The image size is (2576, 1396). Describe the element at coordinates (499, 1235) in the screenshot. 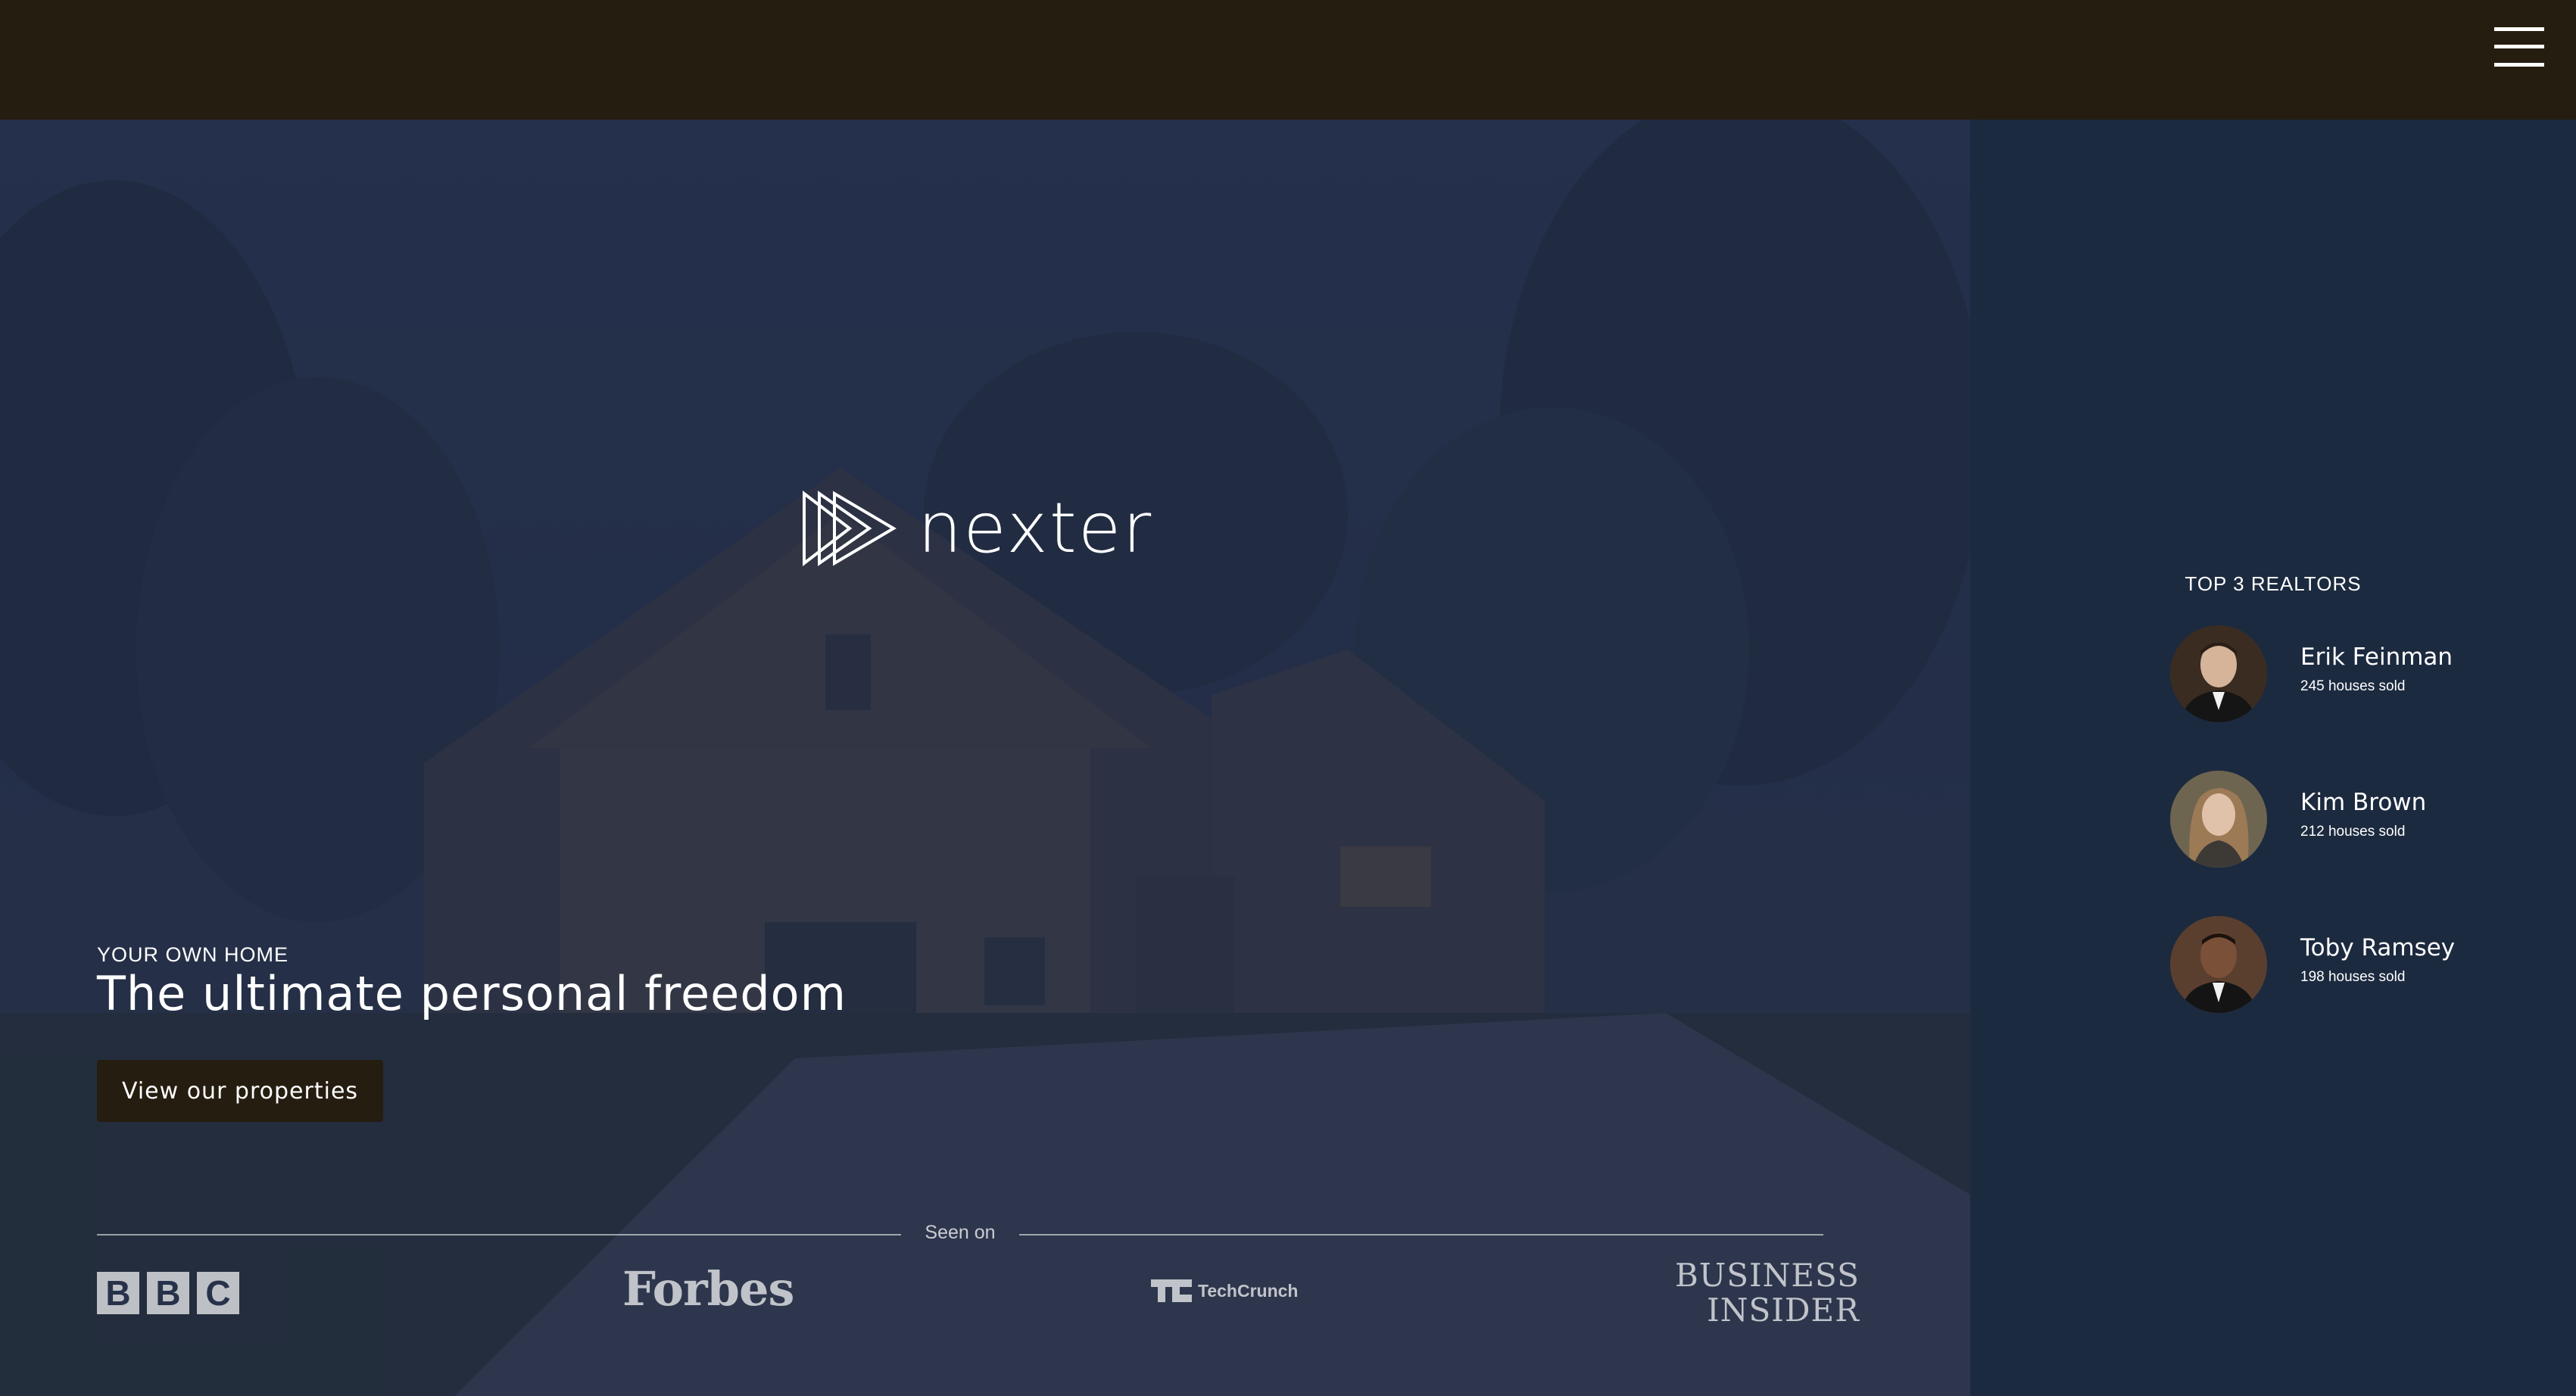

I see `seen-on-divider-left` at that location.